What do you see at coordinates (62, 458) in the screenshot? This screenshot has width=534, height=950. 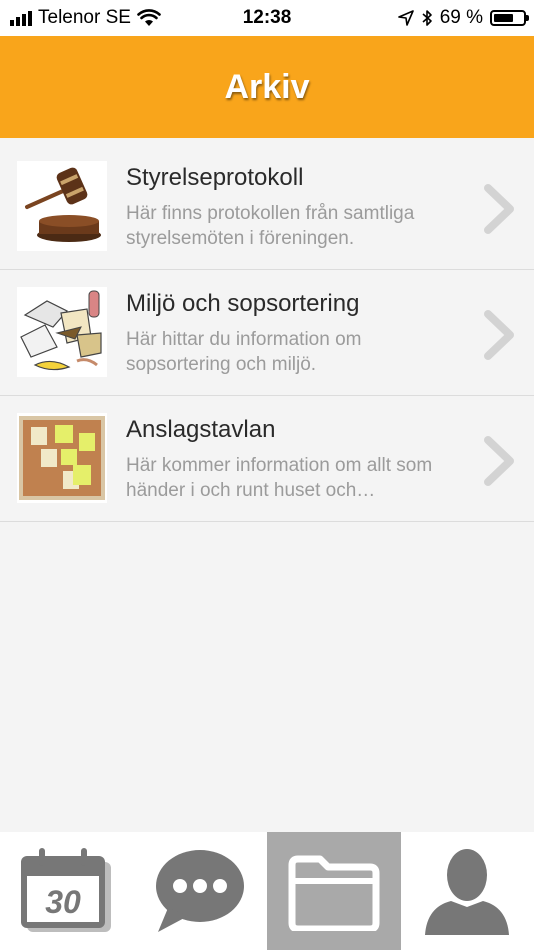 I see `corkboard-image` at bounding box center [62, 458].